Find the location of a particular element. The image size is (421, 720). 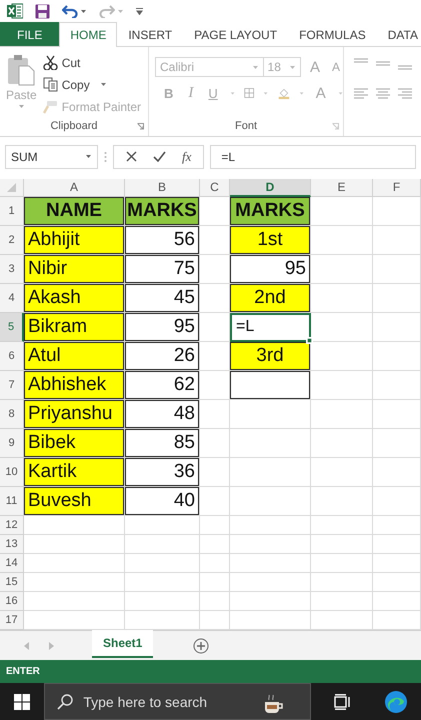

table-cell: Atul is located at coordinates (74, 356).